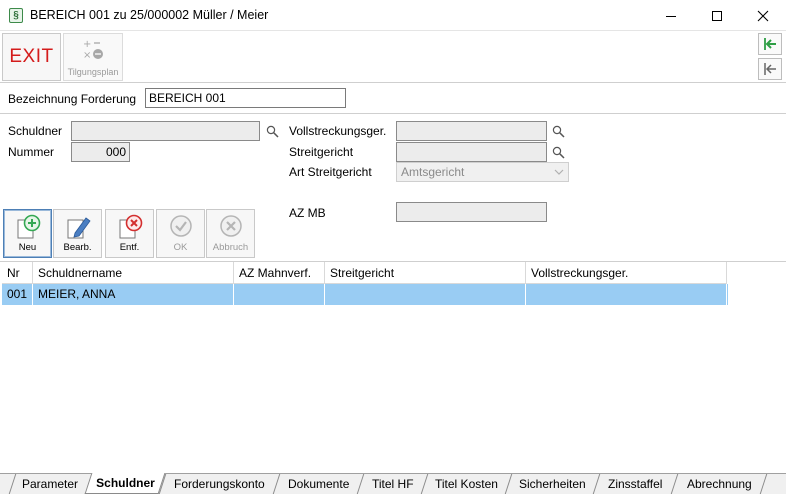 Image resolution: width=786 pixels, height=494 pixels. I want to click on tab-dokumente-label: Dokumente, so click(318, 484).